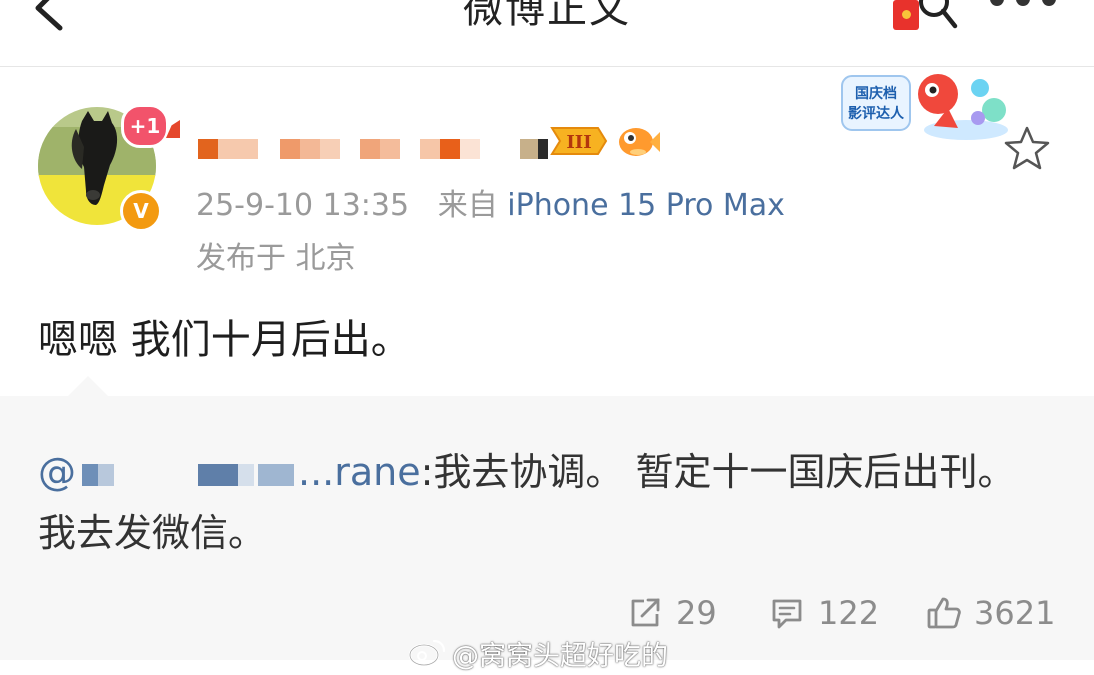  Describe the element at coordinates (547, 33) in the screenshot. I see `top-nav-bar: 微博正文` at that location.